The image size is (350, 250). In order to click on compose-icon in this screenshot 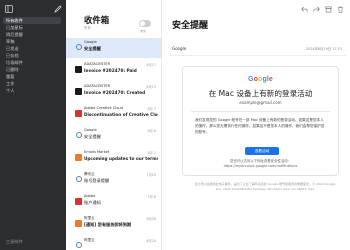, I will do `click(58, 9)`.